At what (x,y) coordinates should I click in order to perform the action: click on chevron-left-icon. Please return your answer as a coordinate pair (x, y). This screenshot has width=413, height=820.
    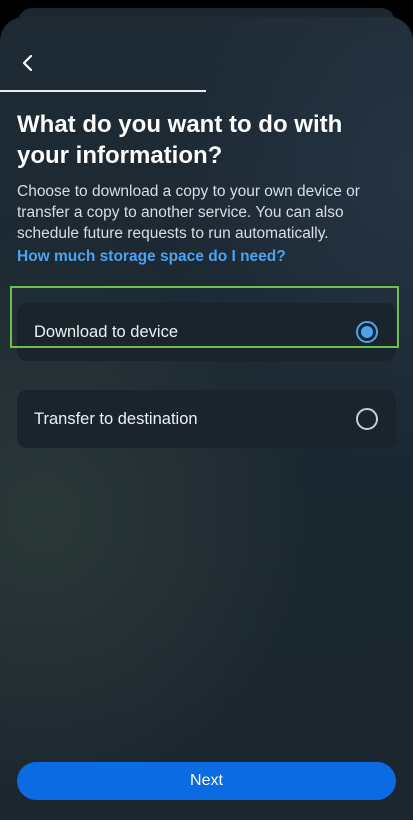
    Looking at the image, I should click on (27, 63).